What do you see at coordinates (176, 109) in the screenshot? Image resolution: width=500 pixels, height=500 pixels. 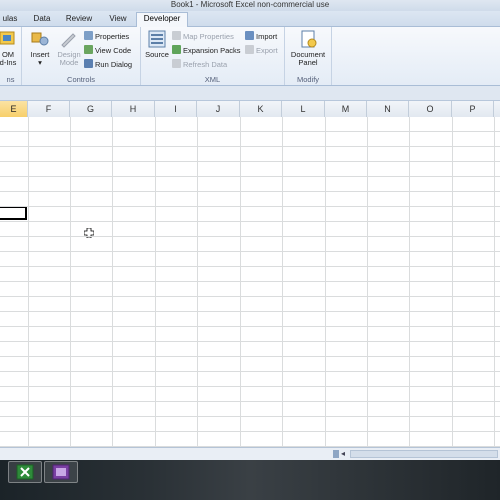 I see `column-header-i: I` at bounding box center [176, 109].